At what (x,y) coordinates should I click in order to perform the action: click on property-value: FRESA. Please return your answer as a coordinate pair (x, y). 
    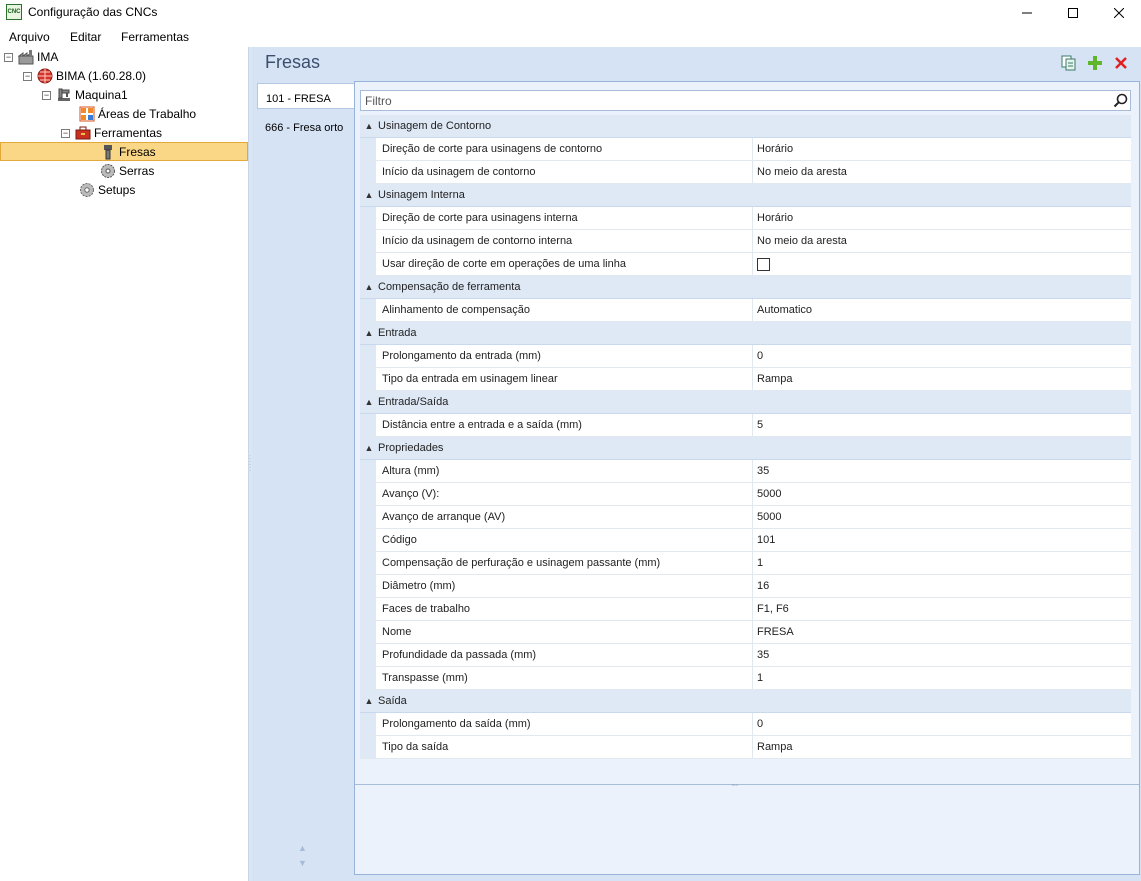
    Looking at the image, I should click on (942, 632).